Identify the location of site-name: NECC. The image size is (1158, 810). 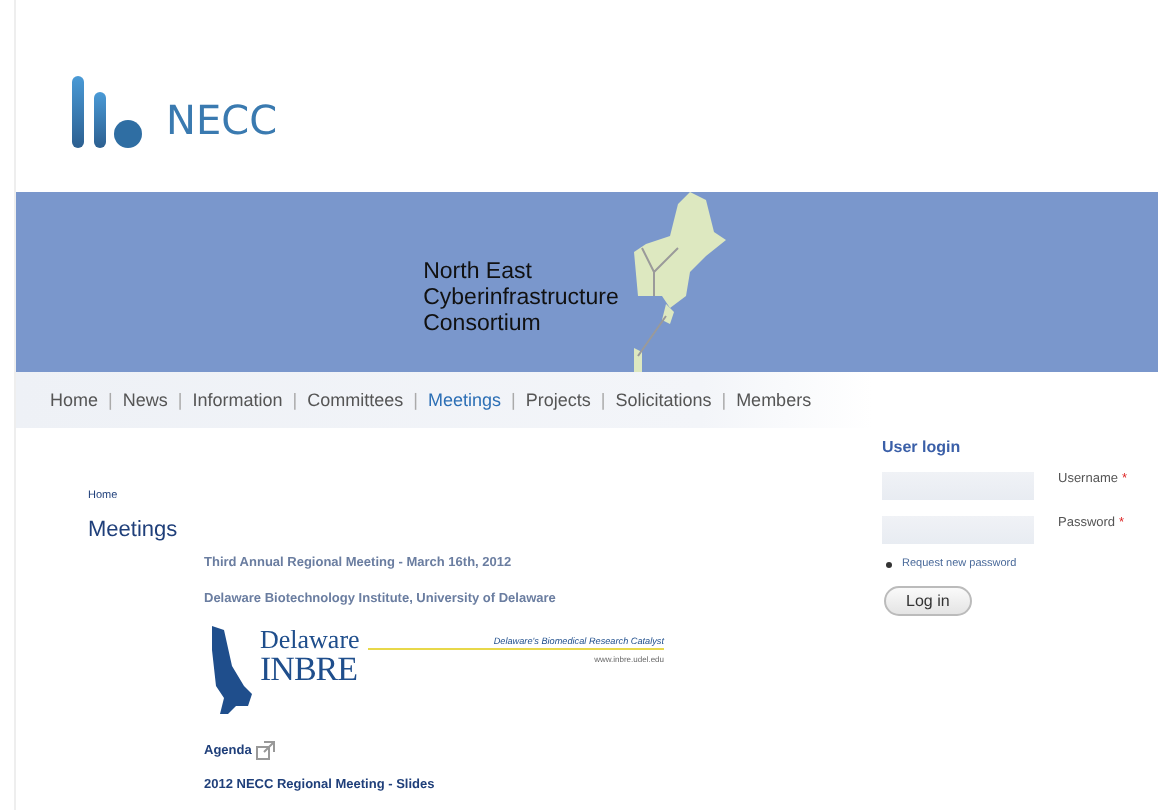
(222, 120).